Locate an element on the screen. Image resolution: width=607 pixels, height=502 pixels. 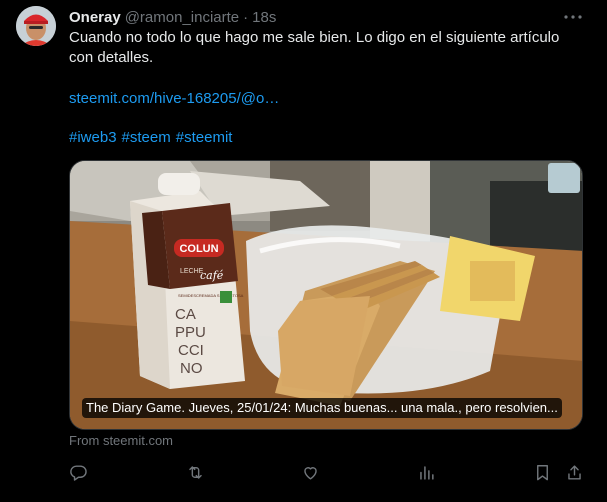
action-bar is located at coordinates (303, 472).